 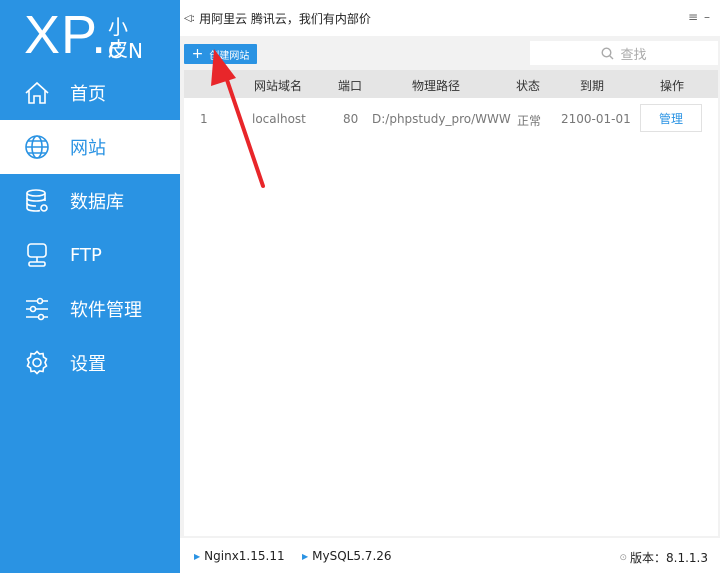 I want to click on sidebar-nav: 首页 网站 数据库 FTP 软件管理 设置, so click(x=90, y=228).